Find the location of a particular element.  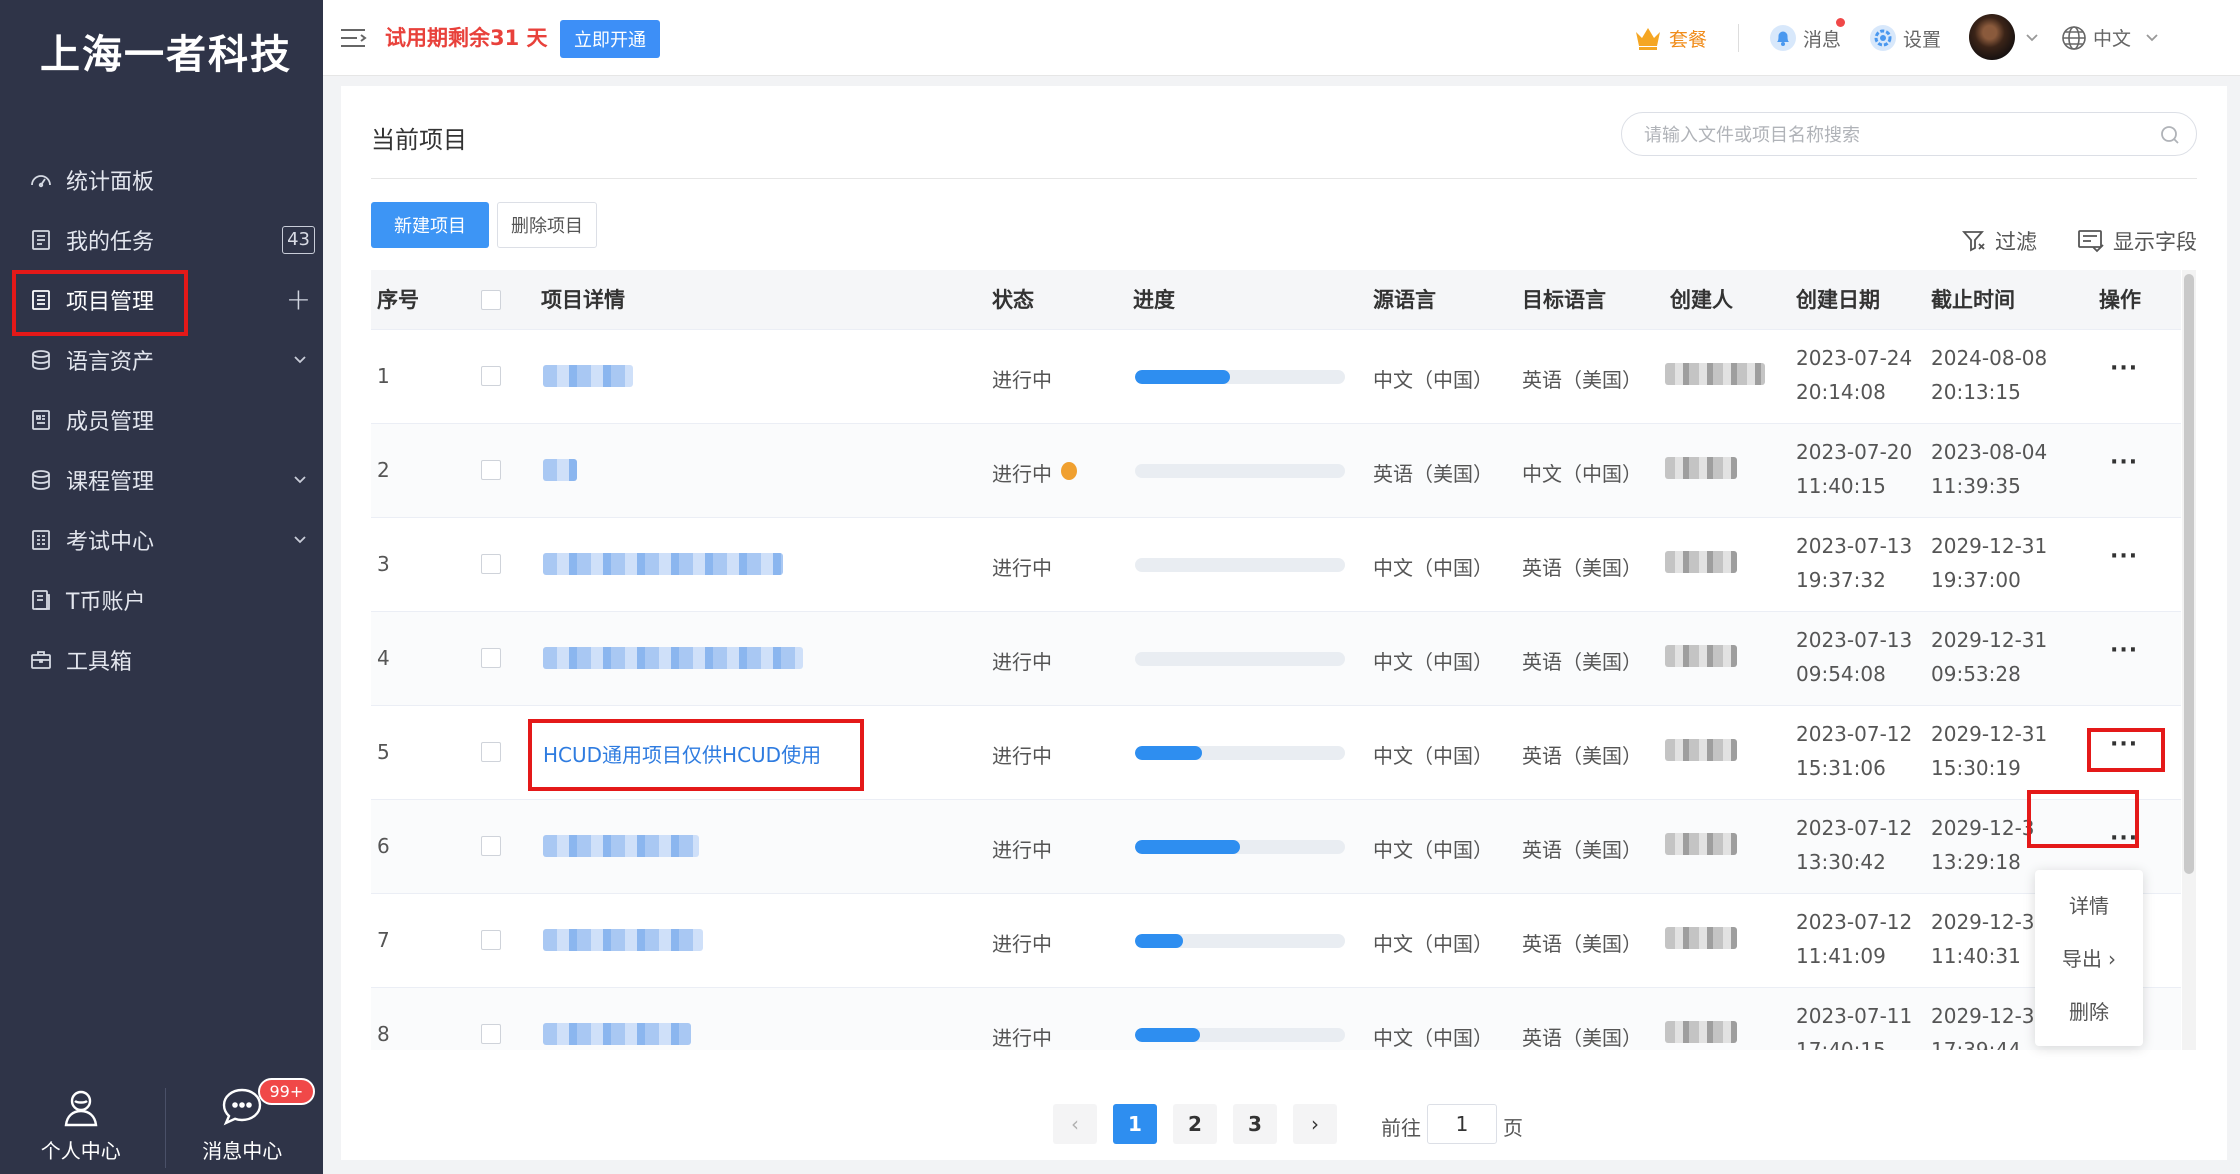

sidebar-item-member-management: 成员管理 is located at coordinates (161, 420).